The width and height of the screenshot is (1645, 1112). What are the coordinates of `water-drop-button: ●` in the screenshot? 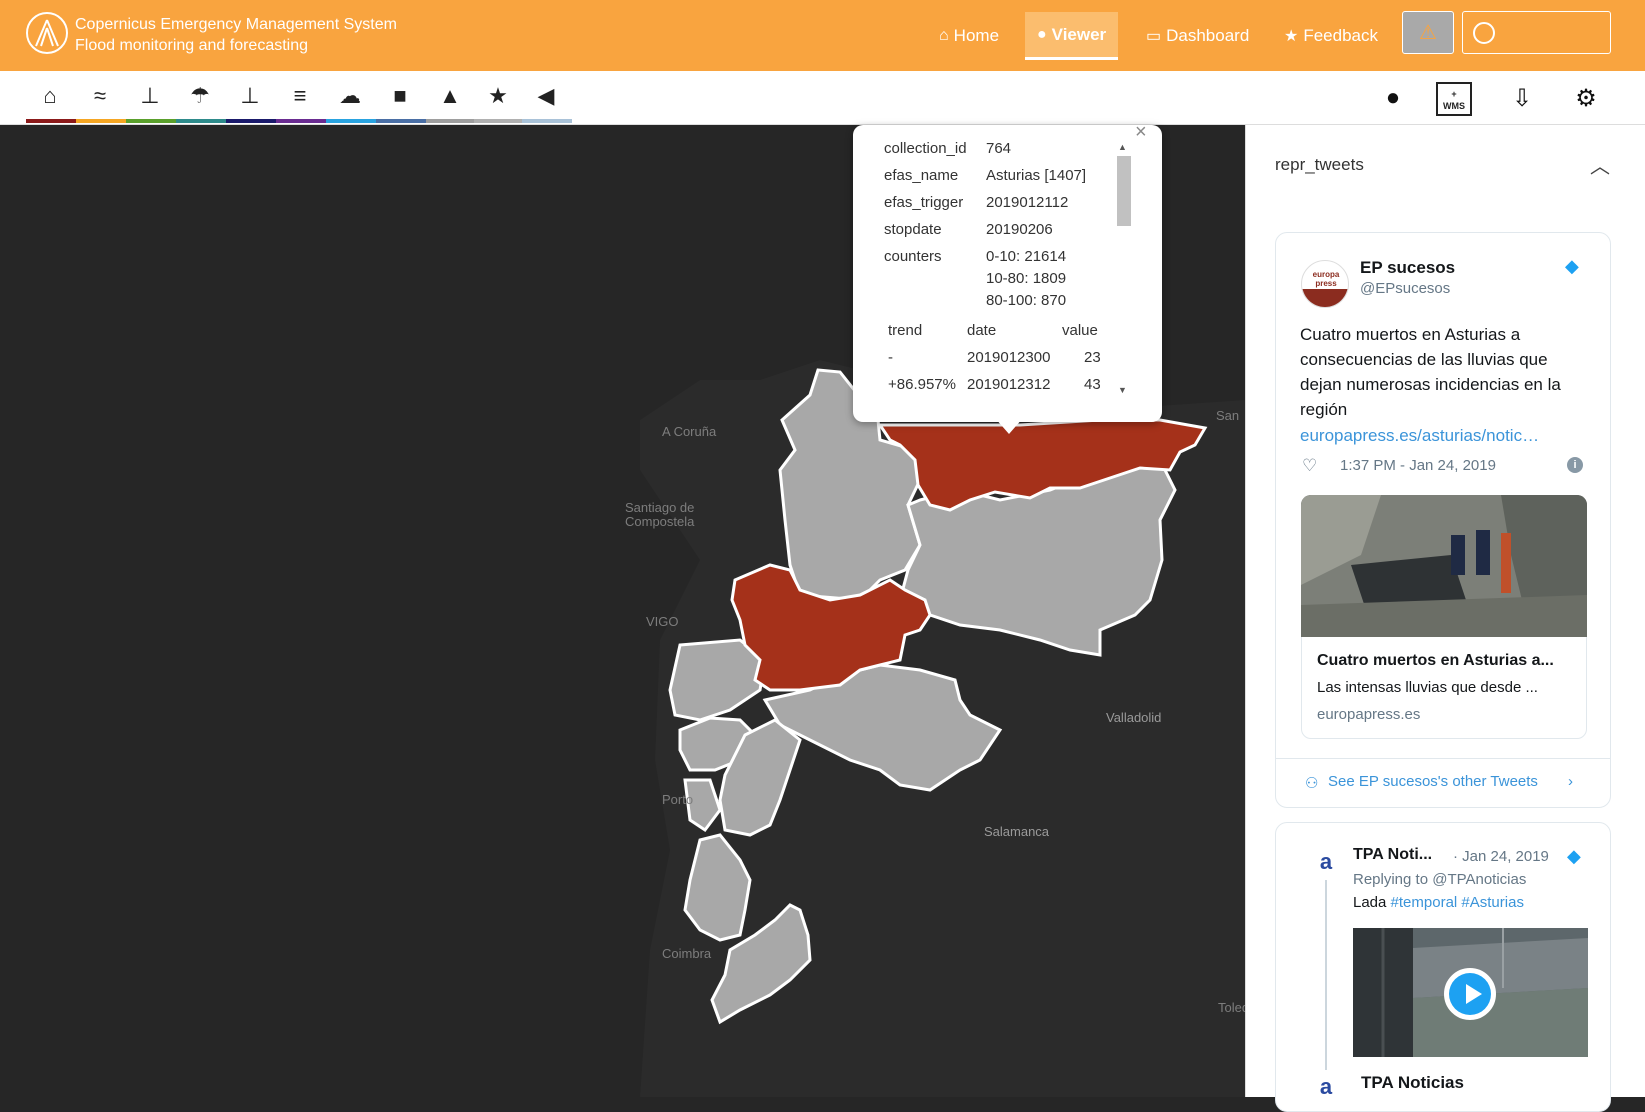 It's located at (1393, 98).